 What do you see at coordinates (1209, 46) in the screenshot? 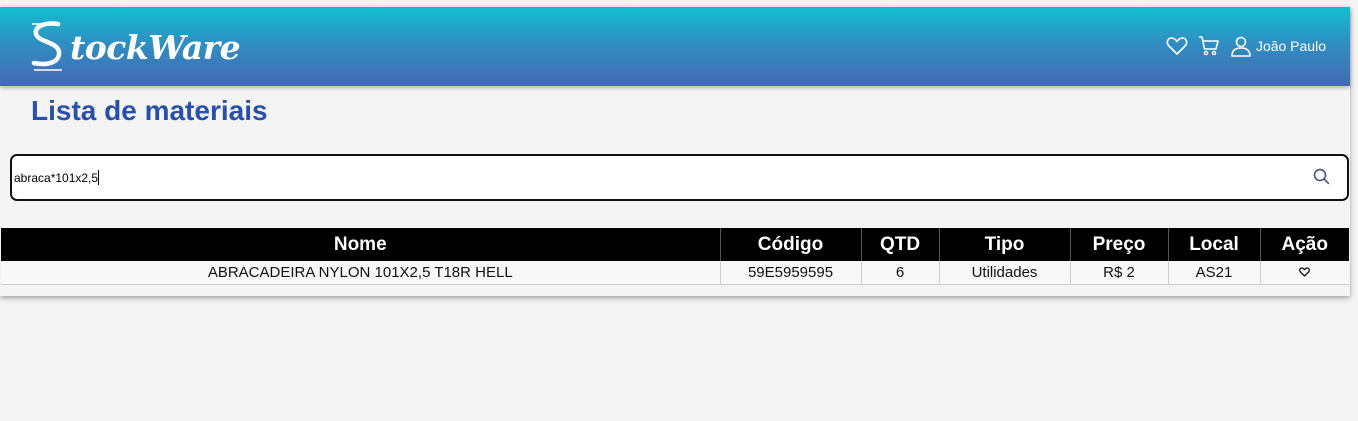
I see `cart-icon` at bounding box center [1209, 46].